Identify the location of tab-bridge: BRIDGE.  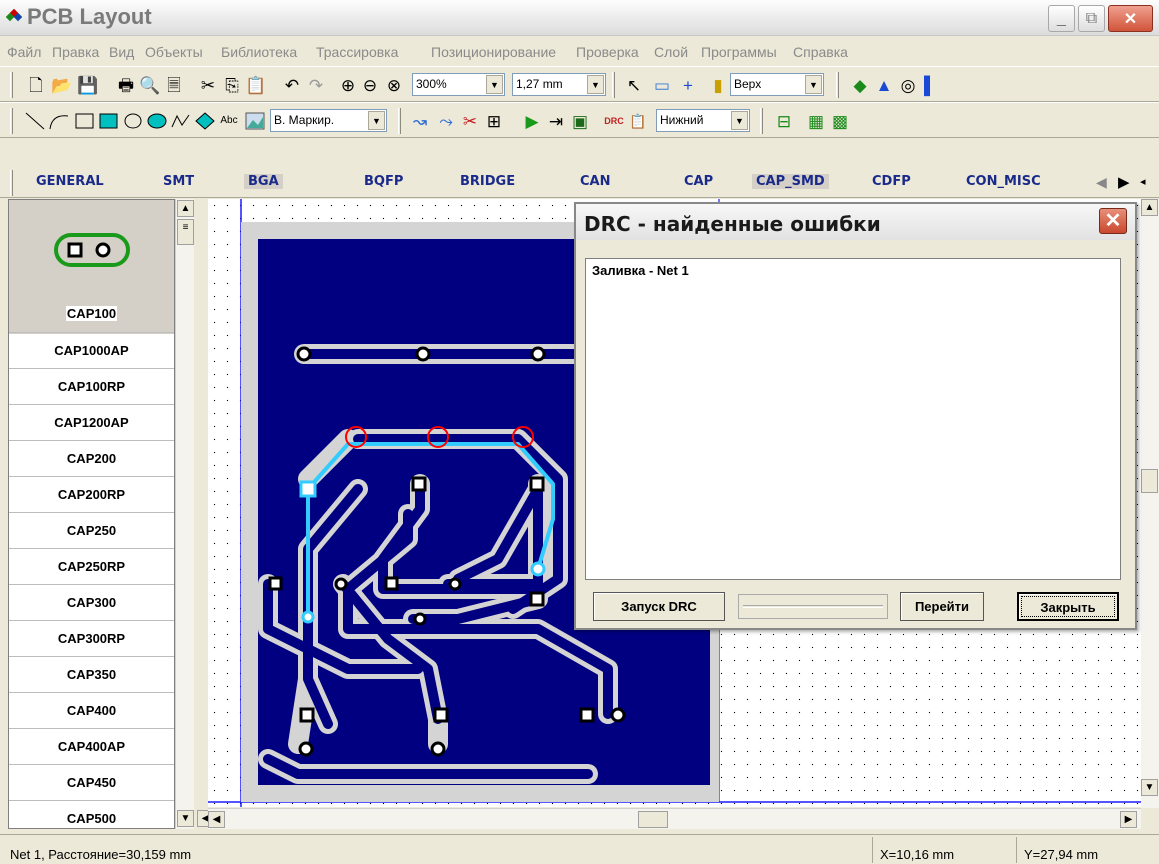
(487, 181).